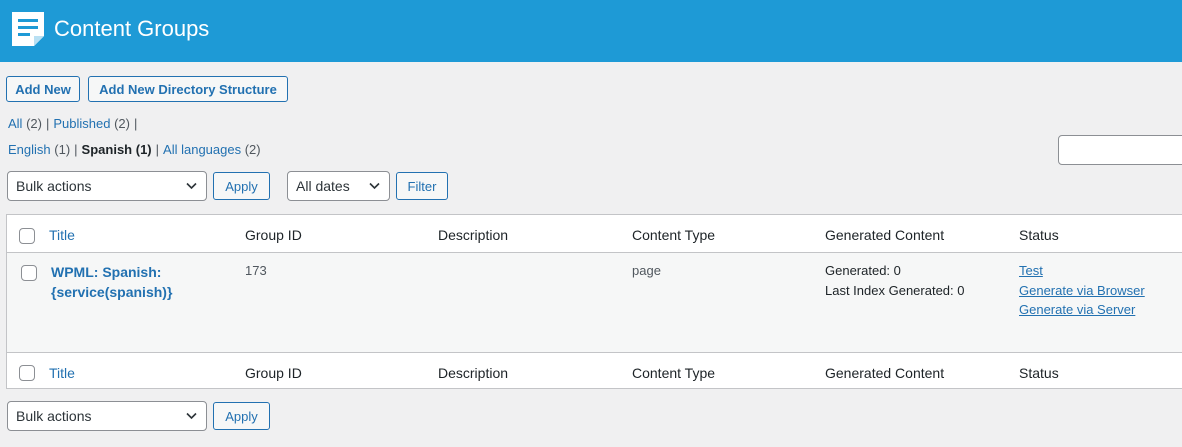 The width and height of the screenshot is (1182, 447). I want to click on content-groups-logo-icon, so click(28, 29).